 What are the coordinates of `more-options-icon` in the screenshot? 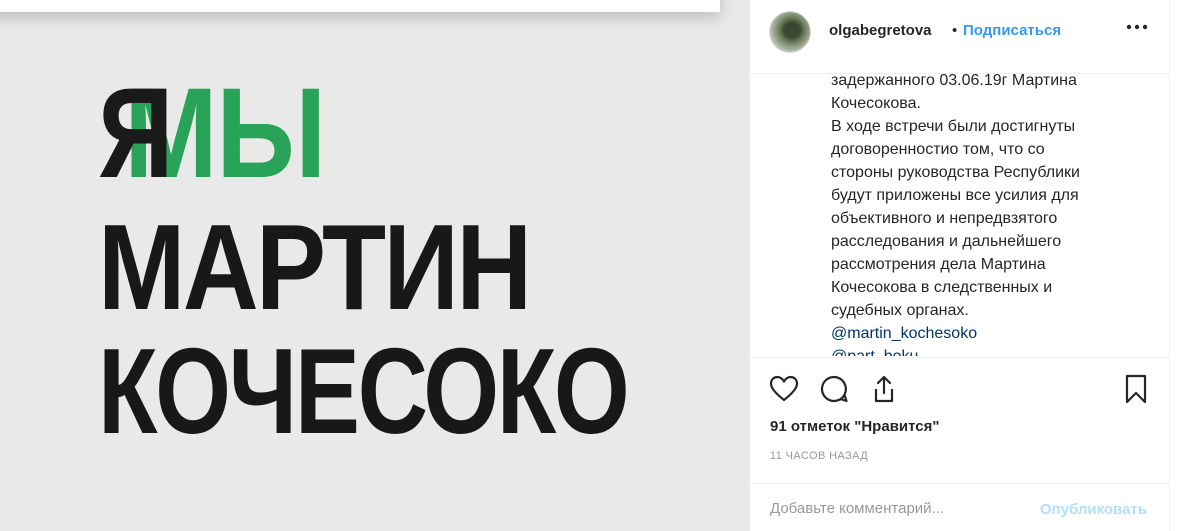 It's located at (1137, 27).